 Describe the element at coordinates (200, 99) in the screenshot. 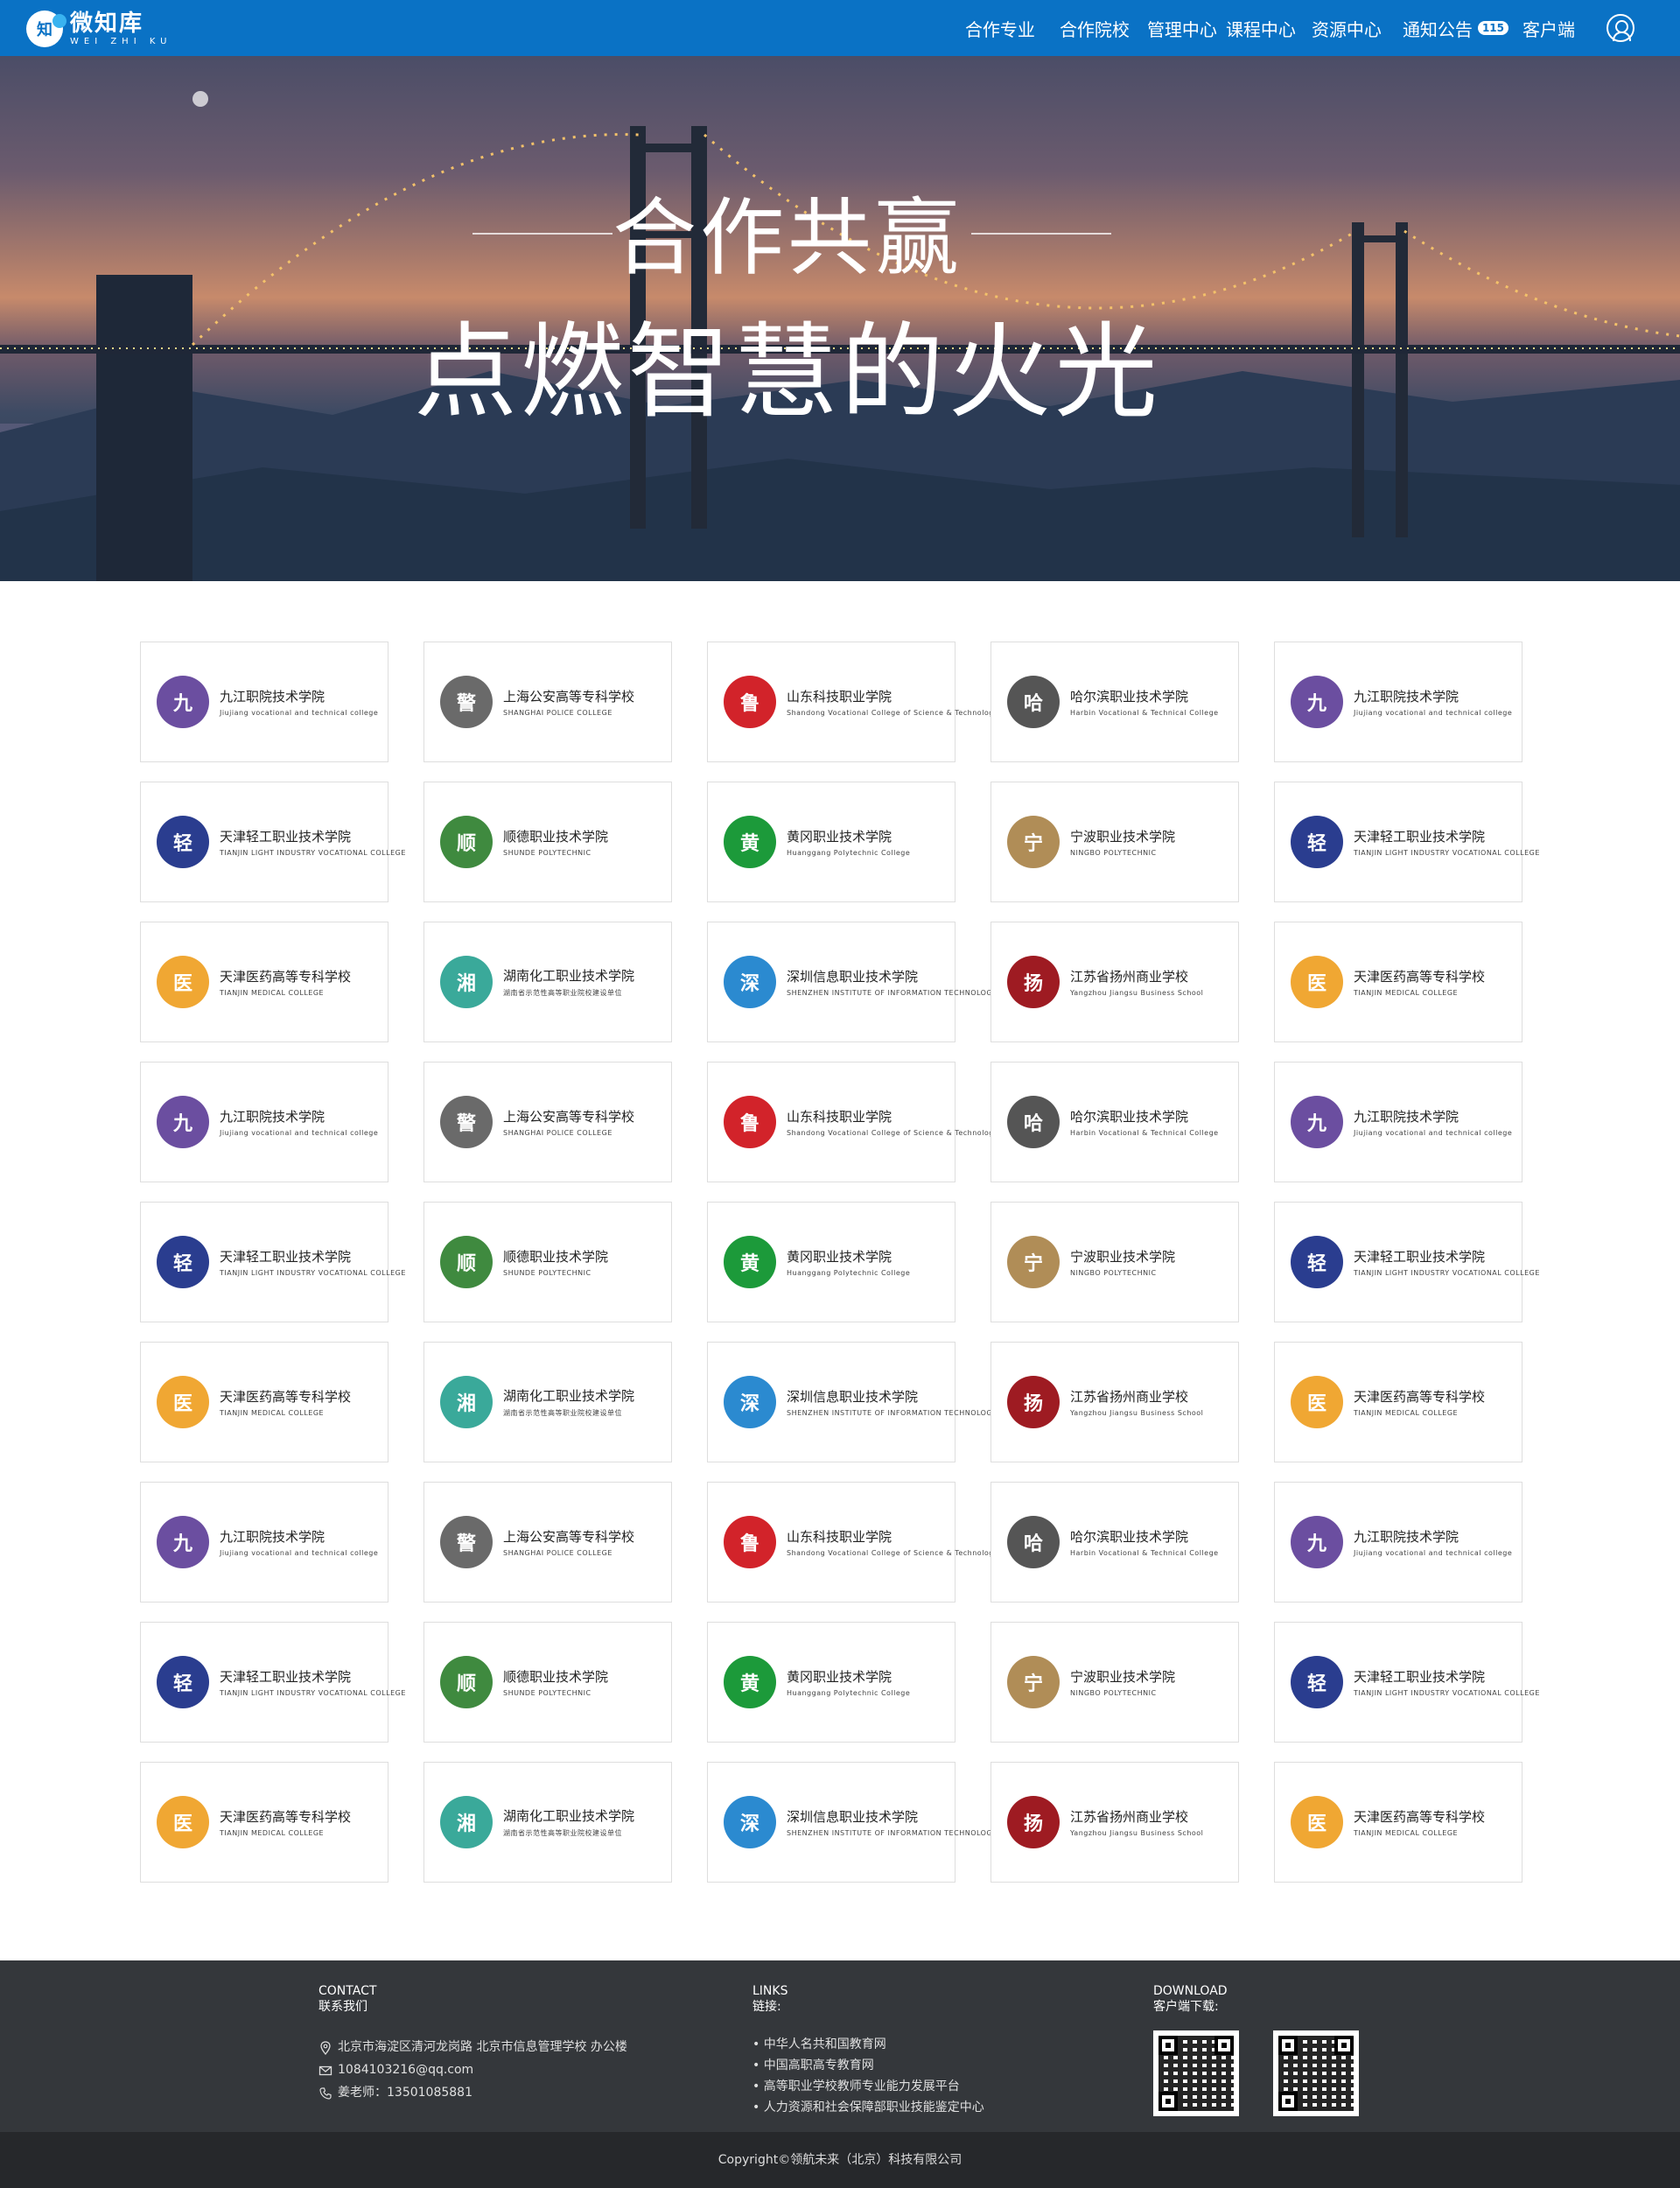

I see `carousel-indicator` at that location.